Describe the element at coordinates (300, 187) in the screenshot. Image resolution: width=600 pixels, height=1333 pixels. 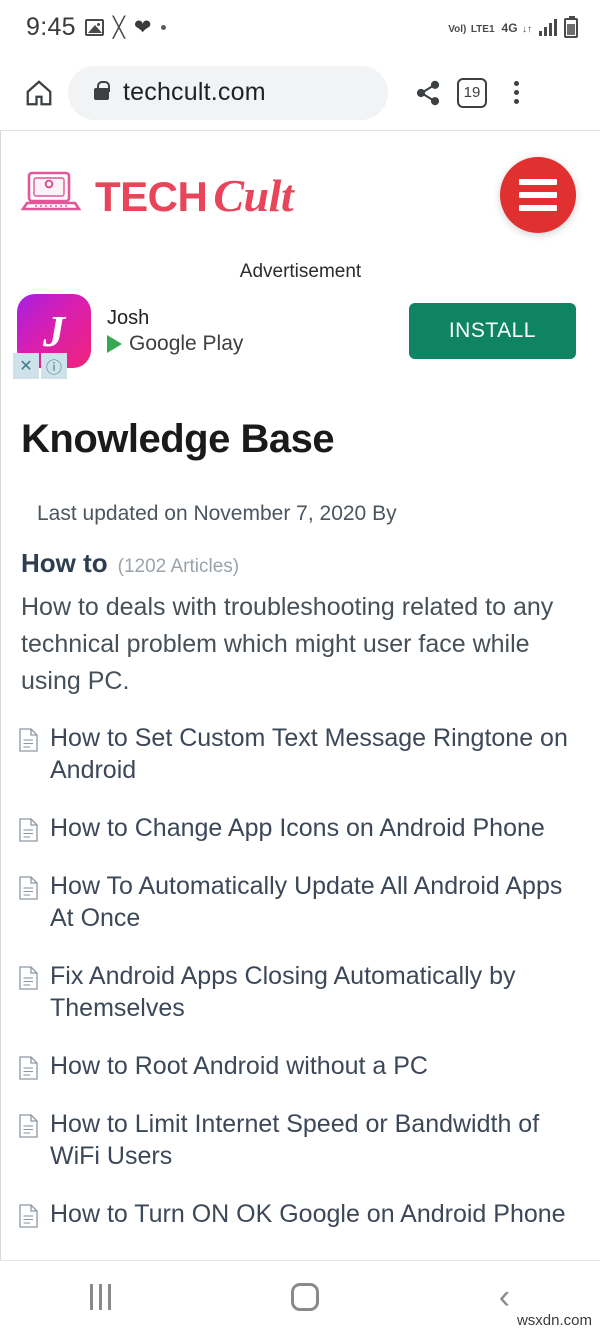
I see `site-header: TECH Cult` at that location.